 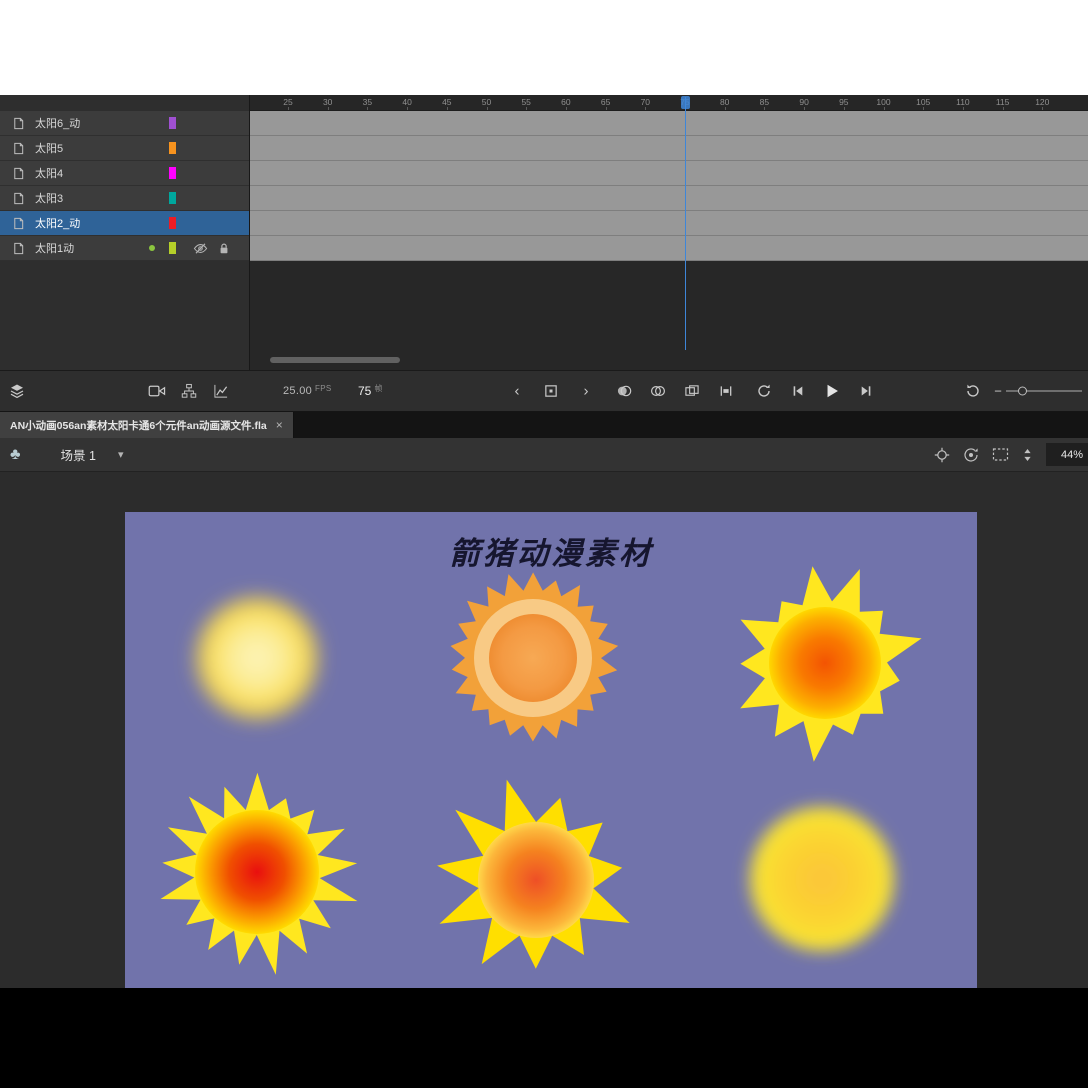 I want to click on reset-timeline-zoom-icon, so click(x=973, y=391).